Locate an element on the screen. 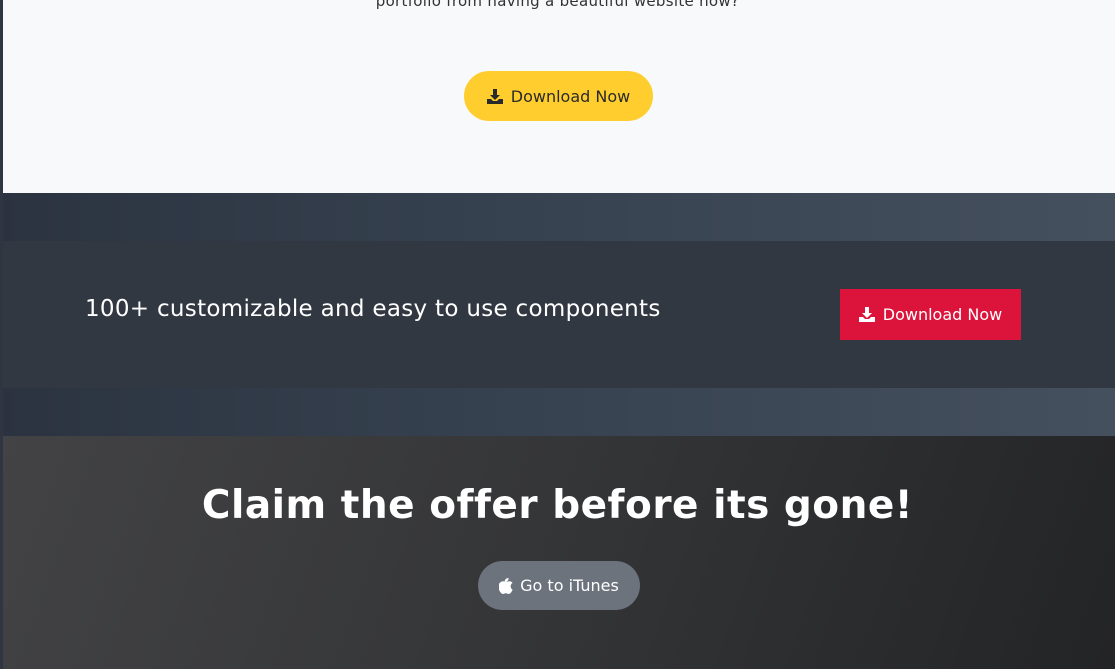  itunes-button: Go to iTunes is located at coordinates (559, 585).